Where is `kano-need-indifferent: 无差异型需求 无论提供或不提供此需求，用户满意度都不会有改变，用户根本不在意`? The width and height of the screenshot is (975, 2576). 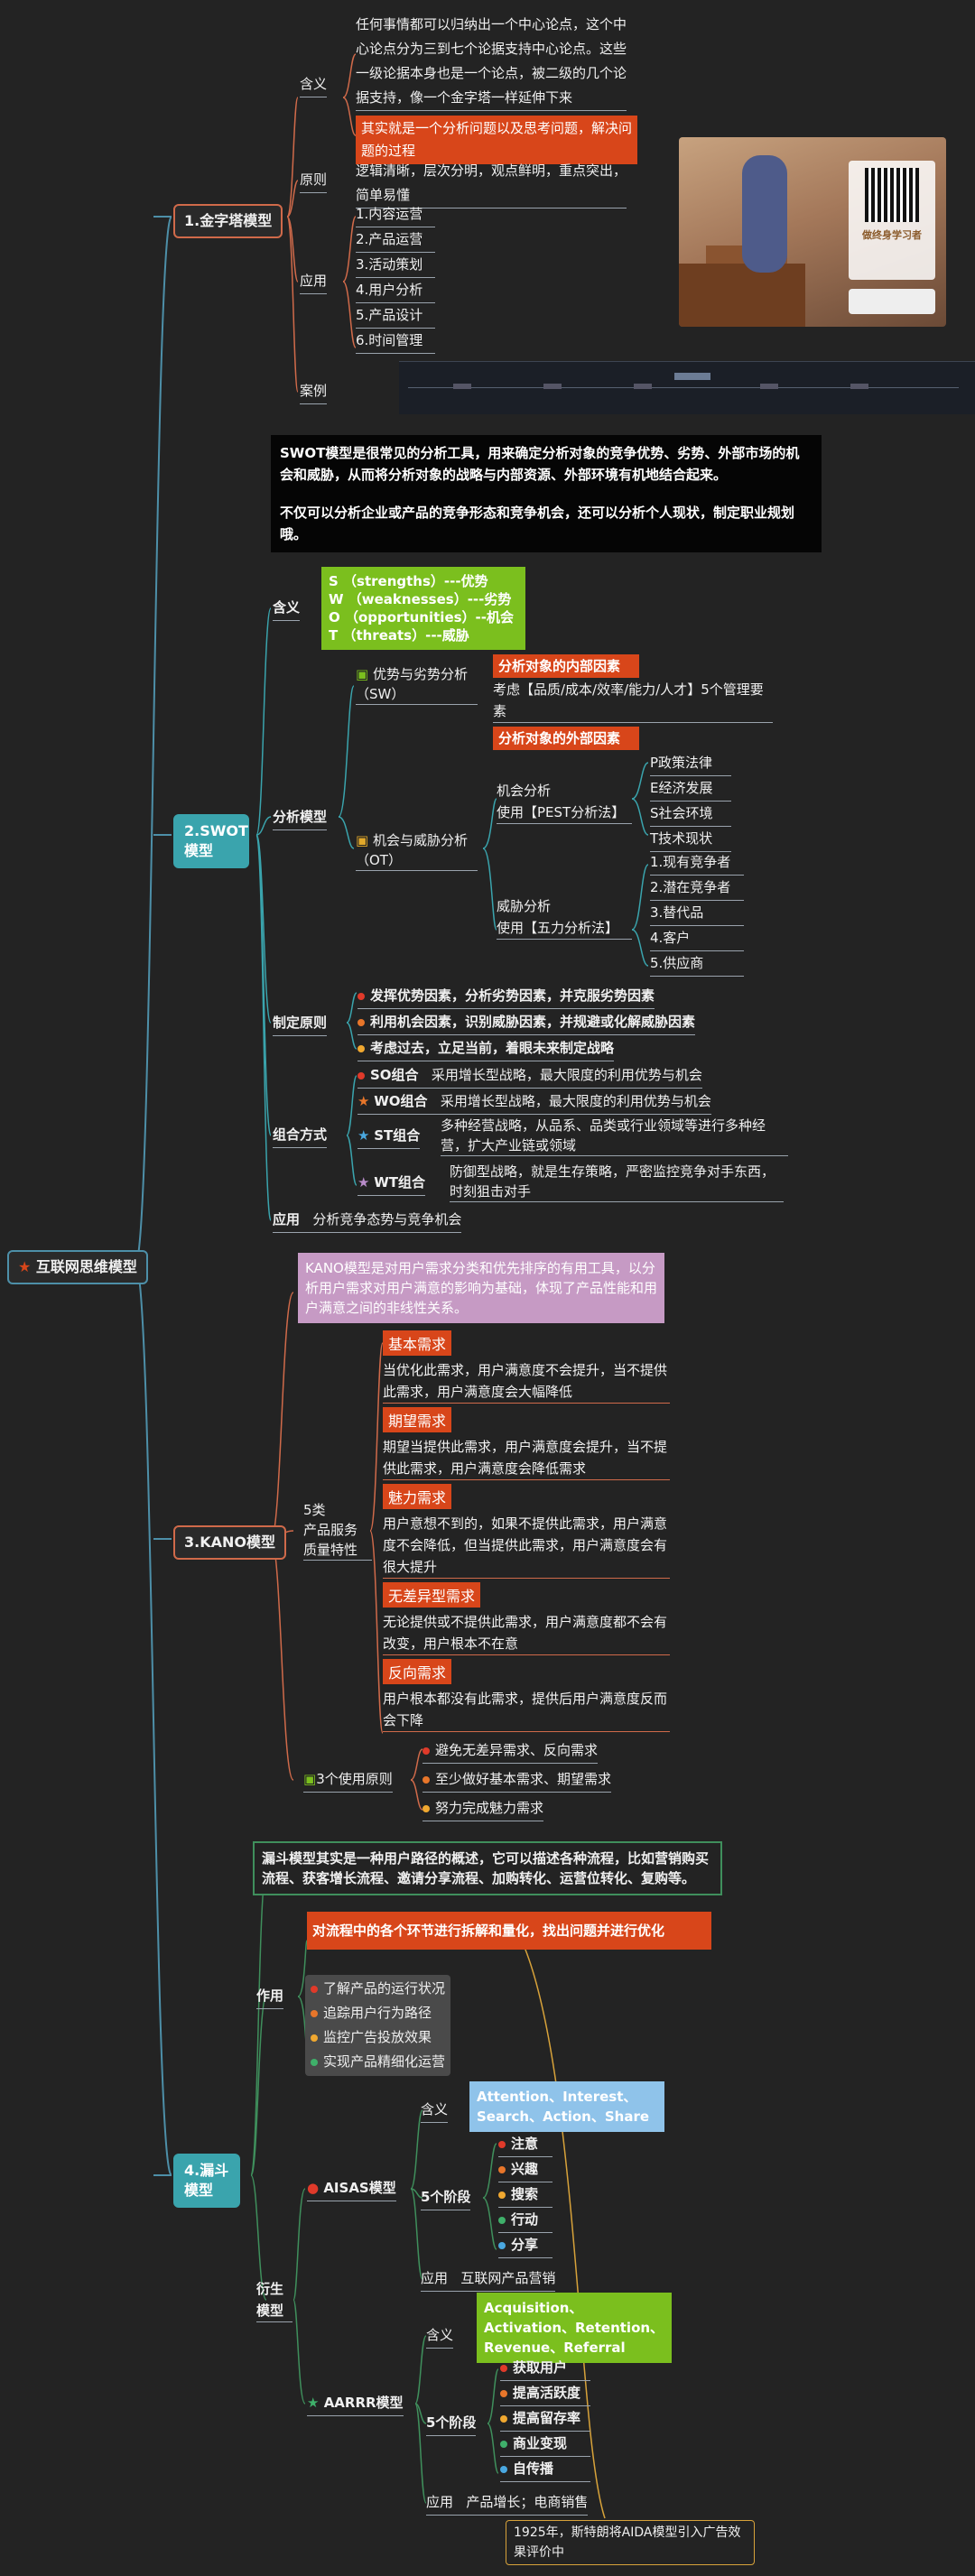
kano-need-indifferent: 无差异型需求 无论提供或不提供此需求，用户满意度都不会有改变，用户根本不在意 is located at coordinates (526, 1618).